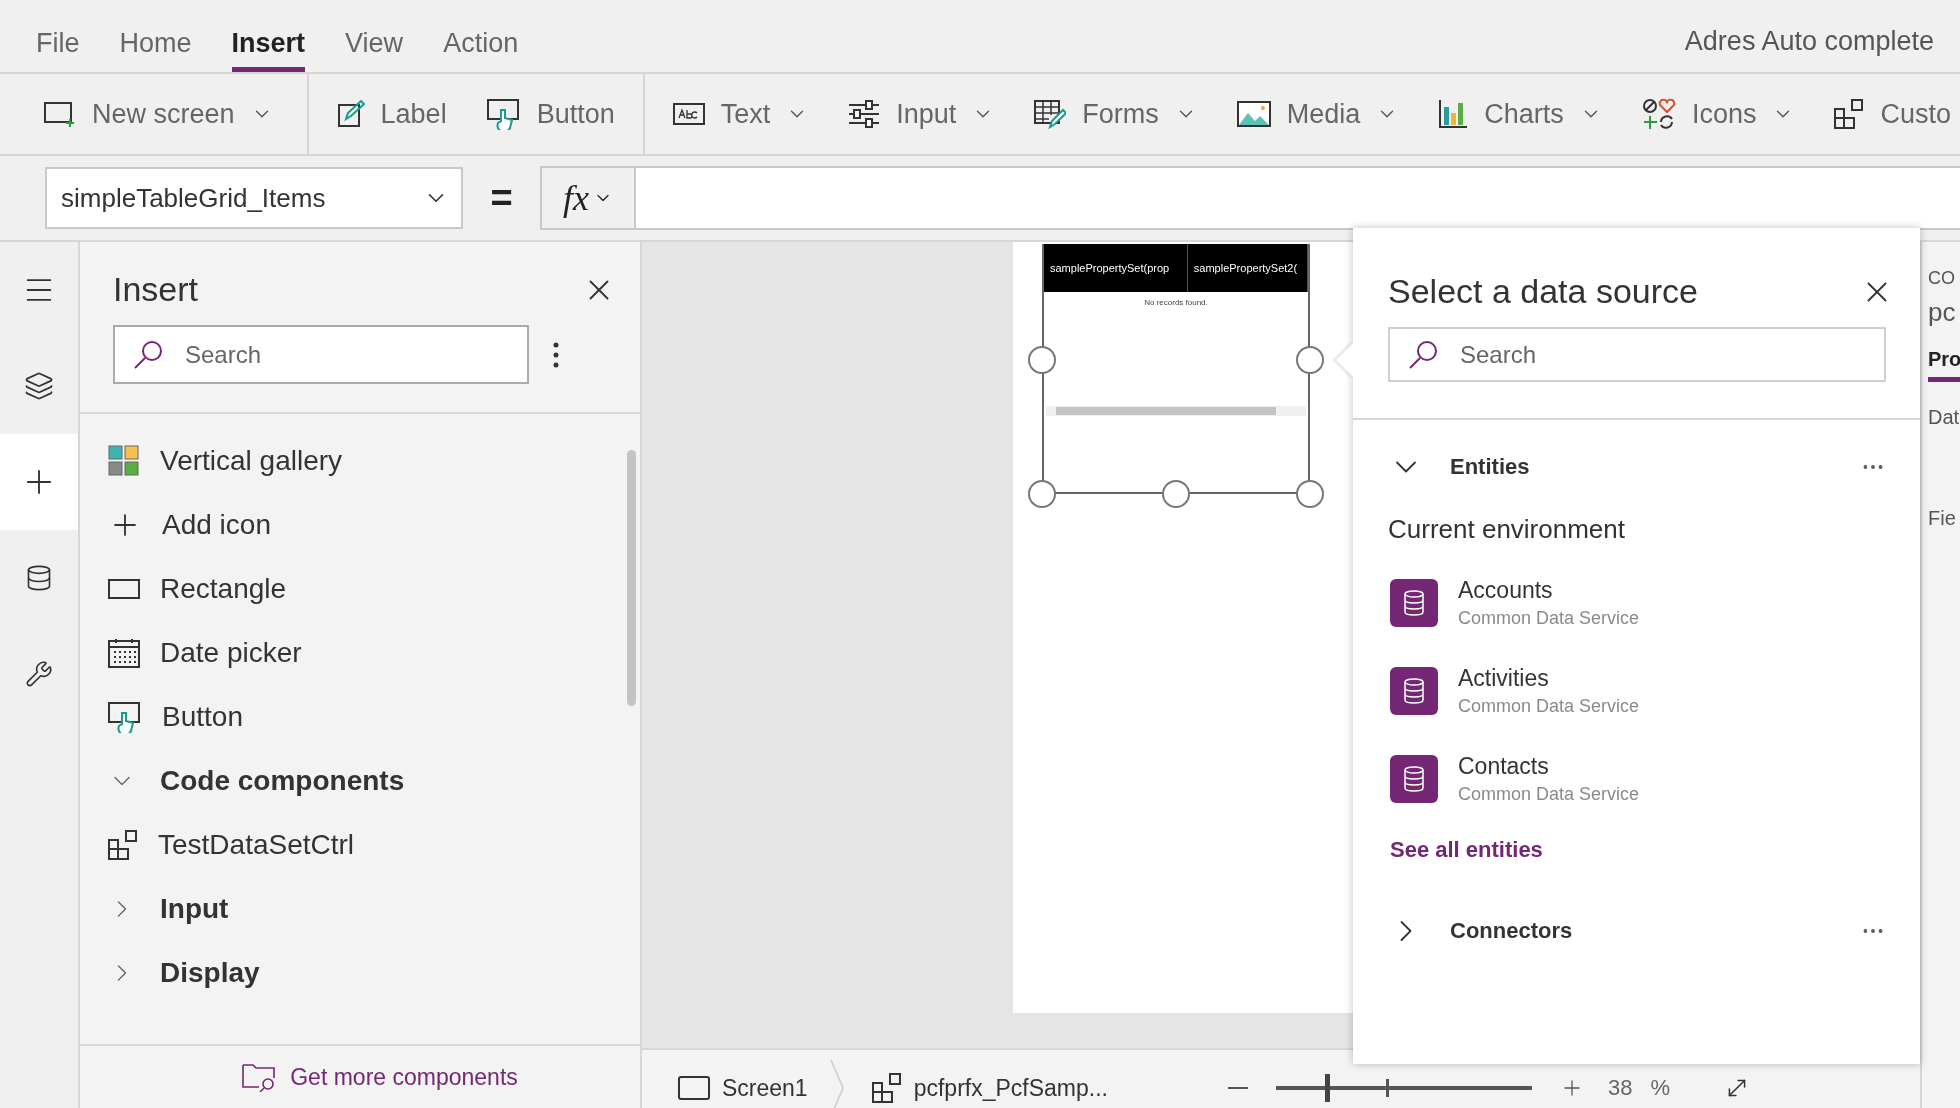 The width and height of the screenshot is (1960, 1108). I want to click on ribbon-button: Input, so click(921, 114).